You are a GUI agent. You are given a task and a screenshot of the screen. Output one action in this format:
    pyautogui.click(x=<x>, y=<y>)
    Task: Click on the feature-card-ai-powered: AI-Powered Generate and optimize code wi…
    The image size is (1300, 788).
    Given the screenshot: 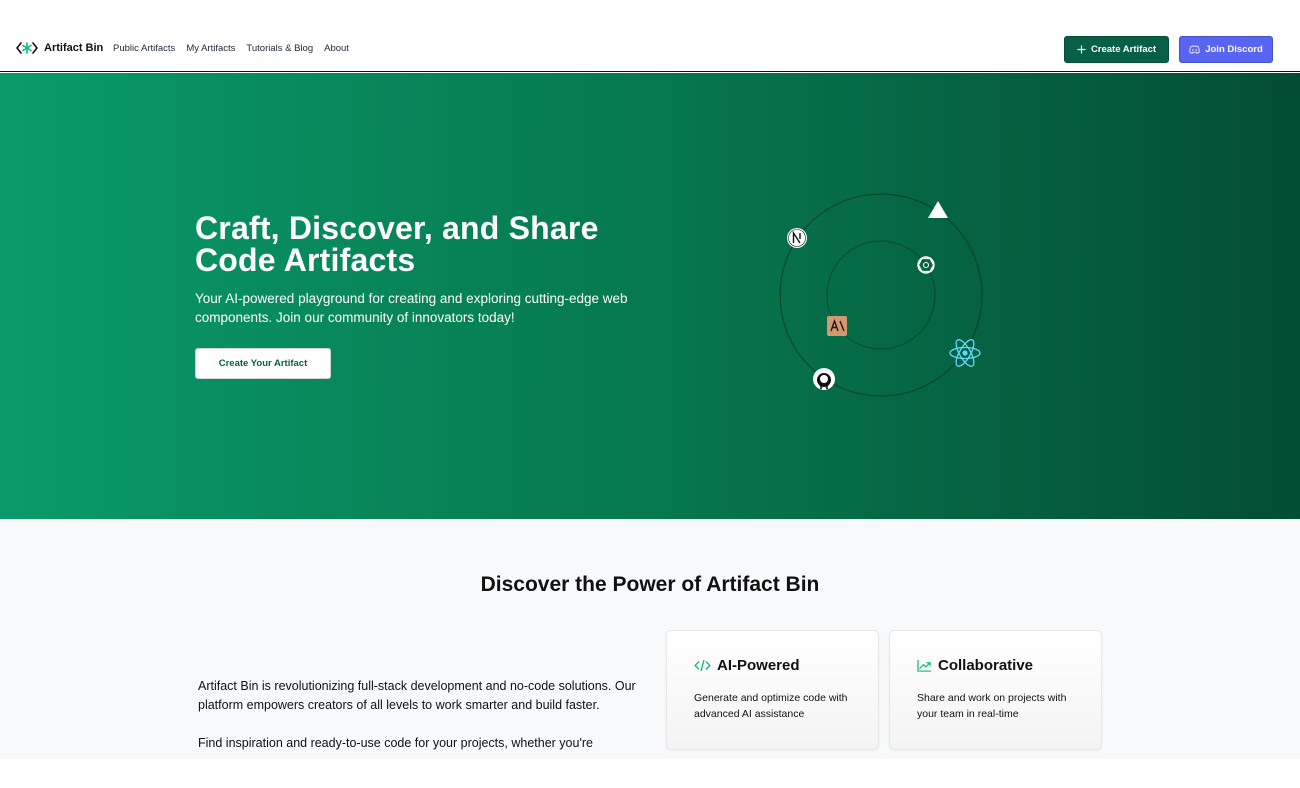 What is the action you would take?
    pyautogui.click(x=772, y=690)
    